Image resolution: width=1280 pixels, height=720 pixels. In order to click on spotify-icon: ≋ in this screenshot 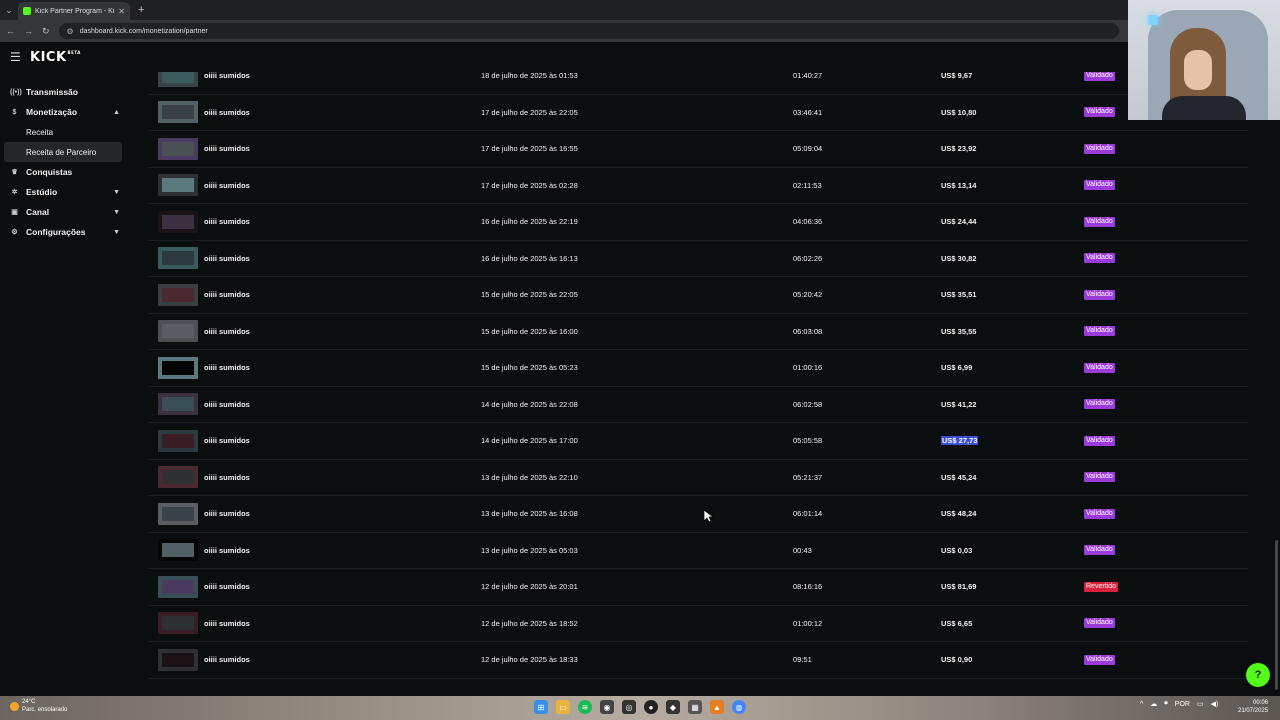, I will do `click(585, 707)`.